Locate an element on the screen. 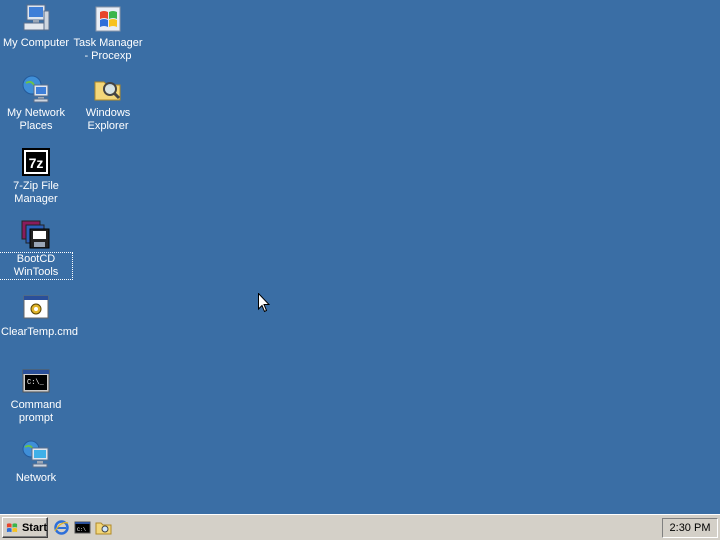  system-tray-clock: 2:30 PM is located at coordinates (690, 528).